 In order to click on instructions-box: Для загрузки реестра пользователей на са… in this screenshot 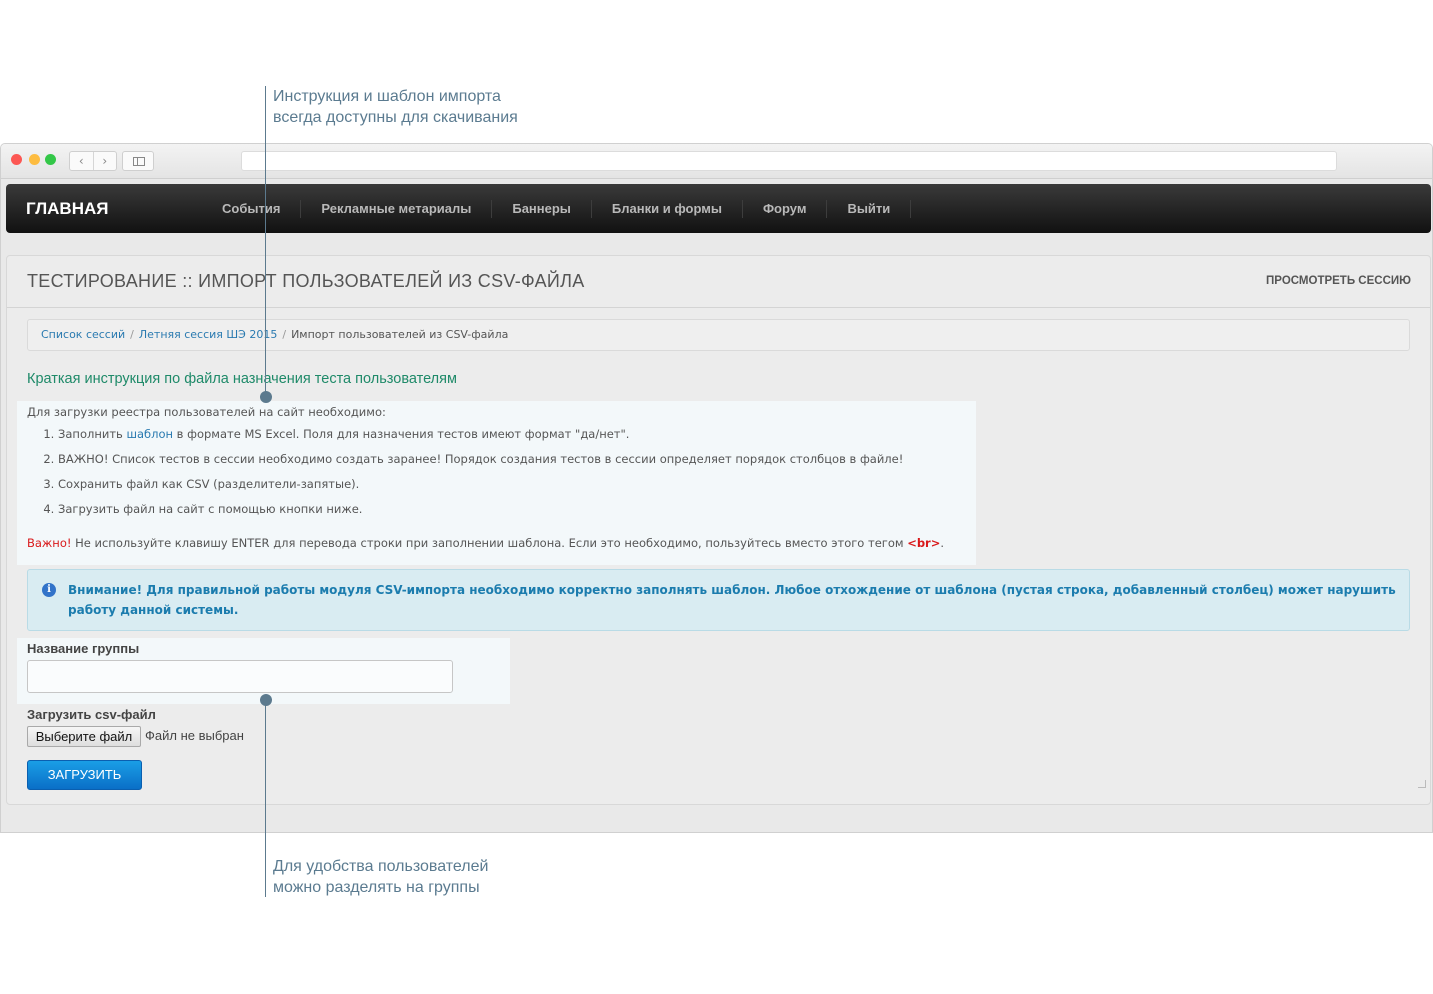, I will do `click(496, 483)`.